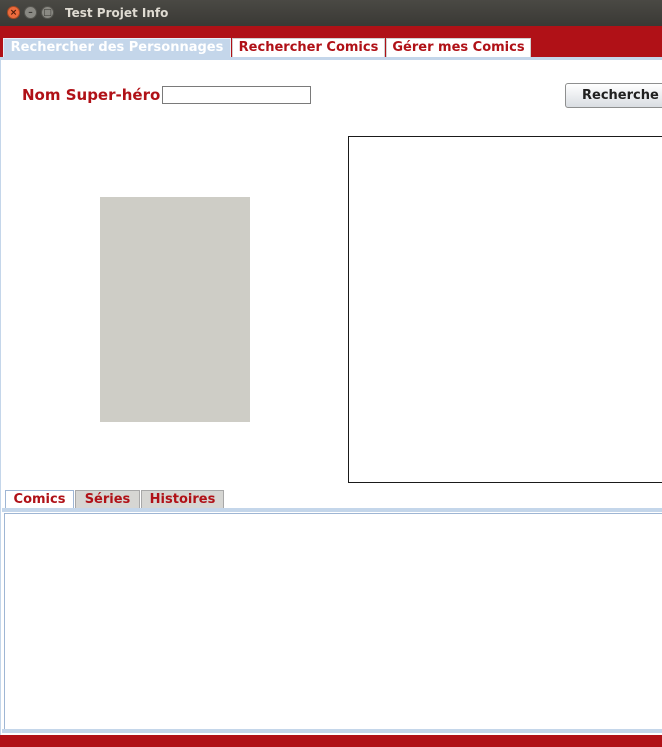 This screenshot has height=747, width=662. Describe the element at coordinates (613, 95) in the screenshot. I see `search-button: Recherche` at that location.